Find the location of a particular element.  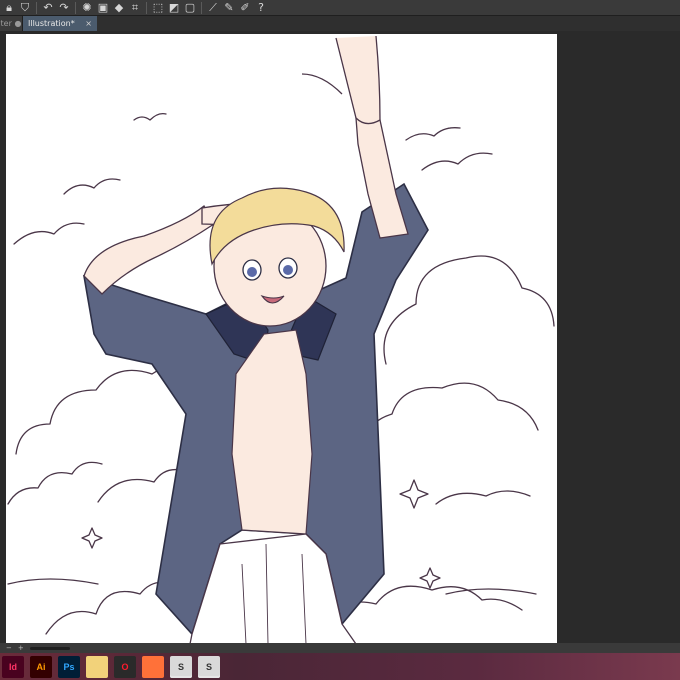

undo-icon: ↶ is located at coordinates (48, 8).